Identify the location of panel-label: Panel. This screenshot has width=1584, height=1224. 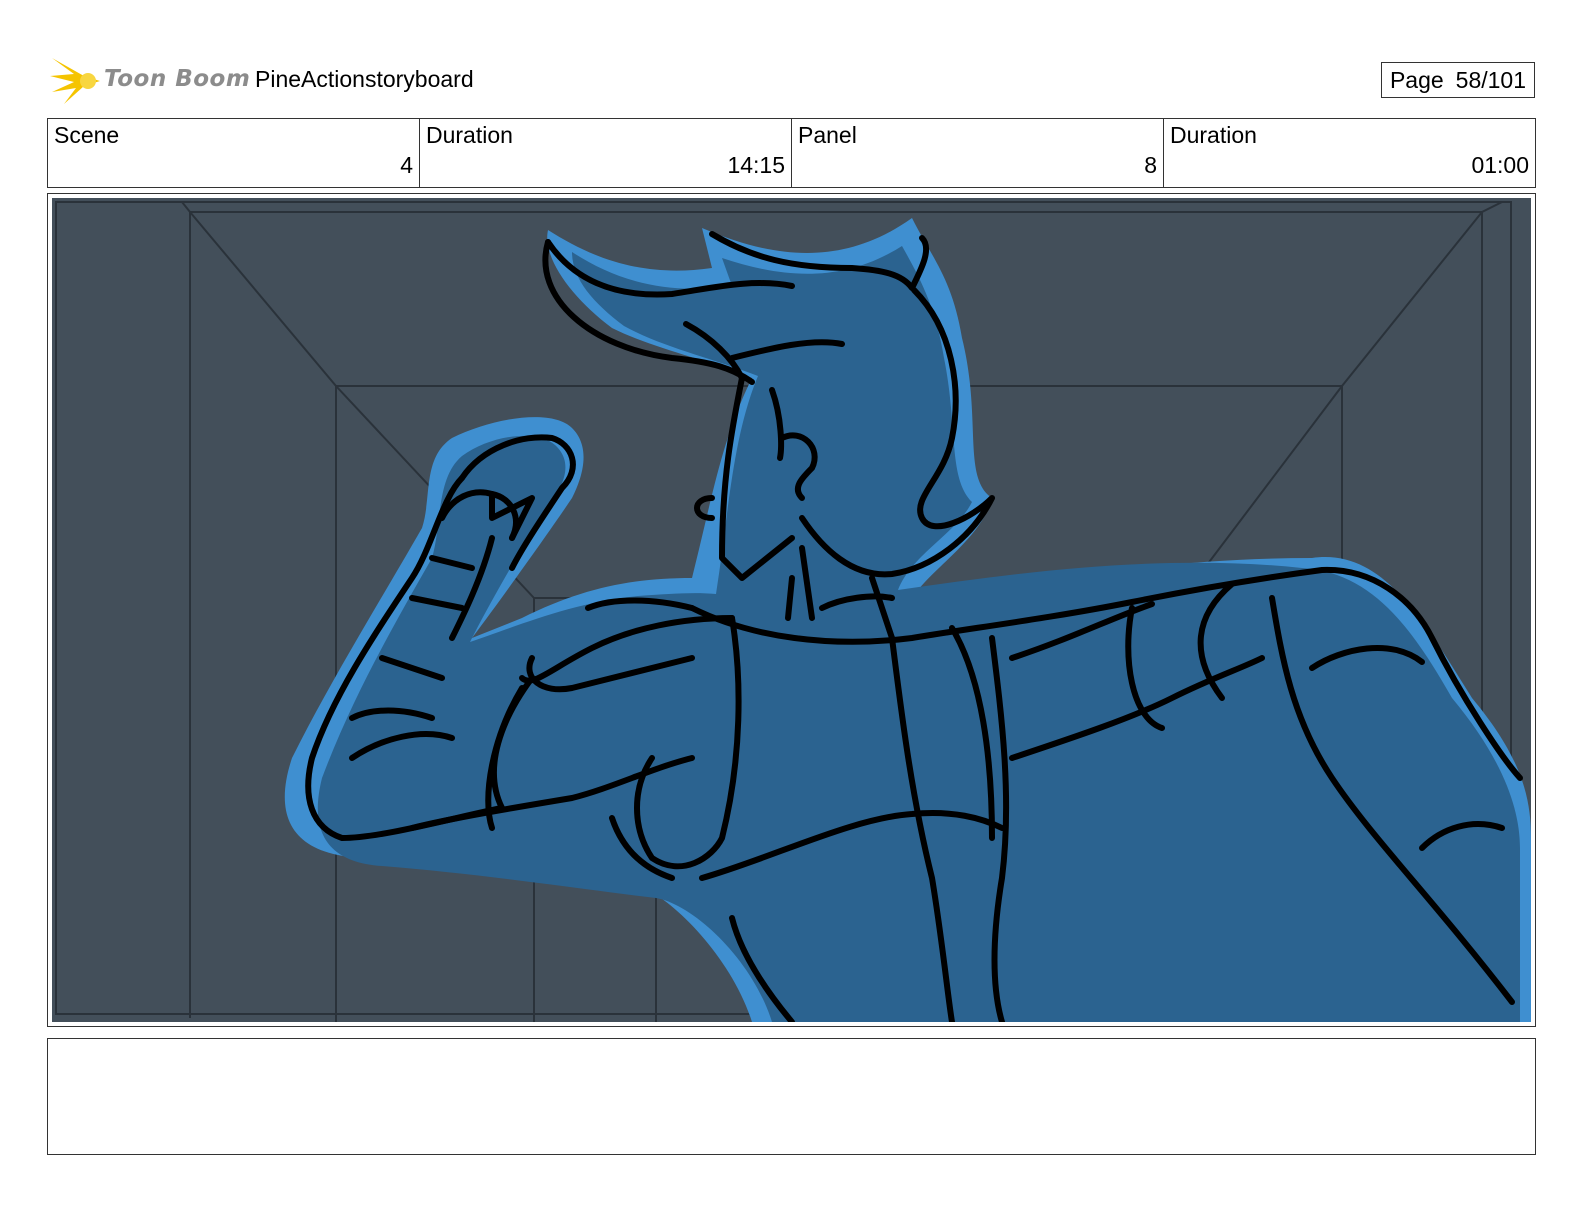
(827, 135).